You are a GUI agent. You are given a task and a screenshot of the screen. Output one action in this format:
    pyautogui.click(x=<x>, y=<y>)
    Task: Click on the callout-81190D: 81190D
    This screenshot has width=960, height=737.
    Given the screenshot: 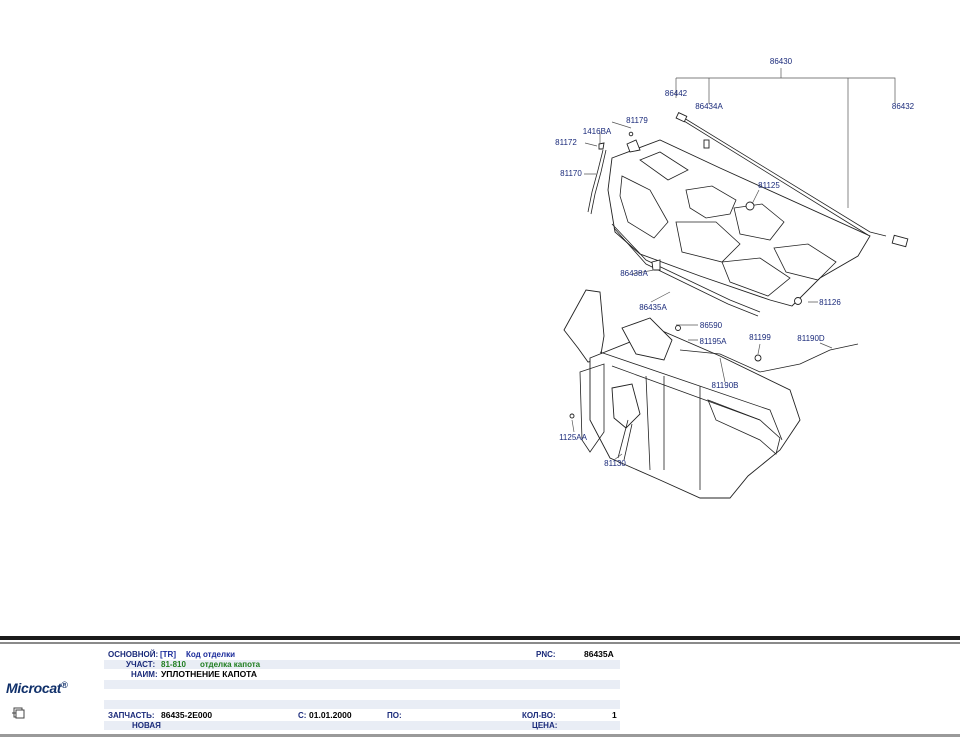 What is the action you would take?
    pyautogui.click(x=811, y=338)
    